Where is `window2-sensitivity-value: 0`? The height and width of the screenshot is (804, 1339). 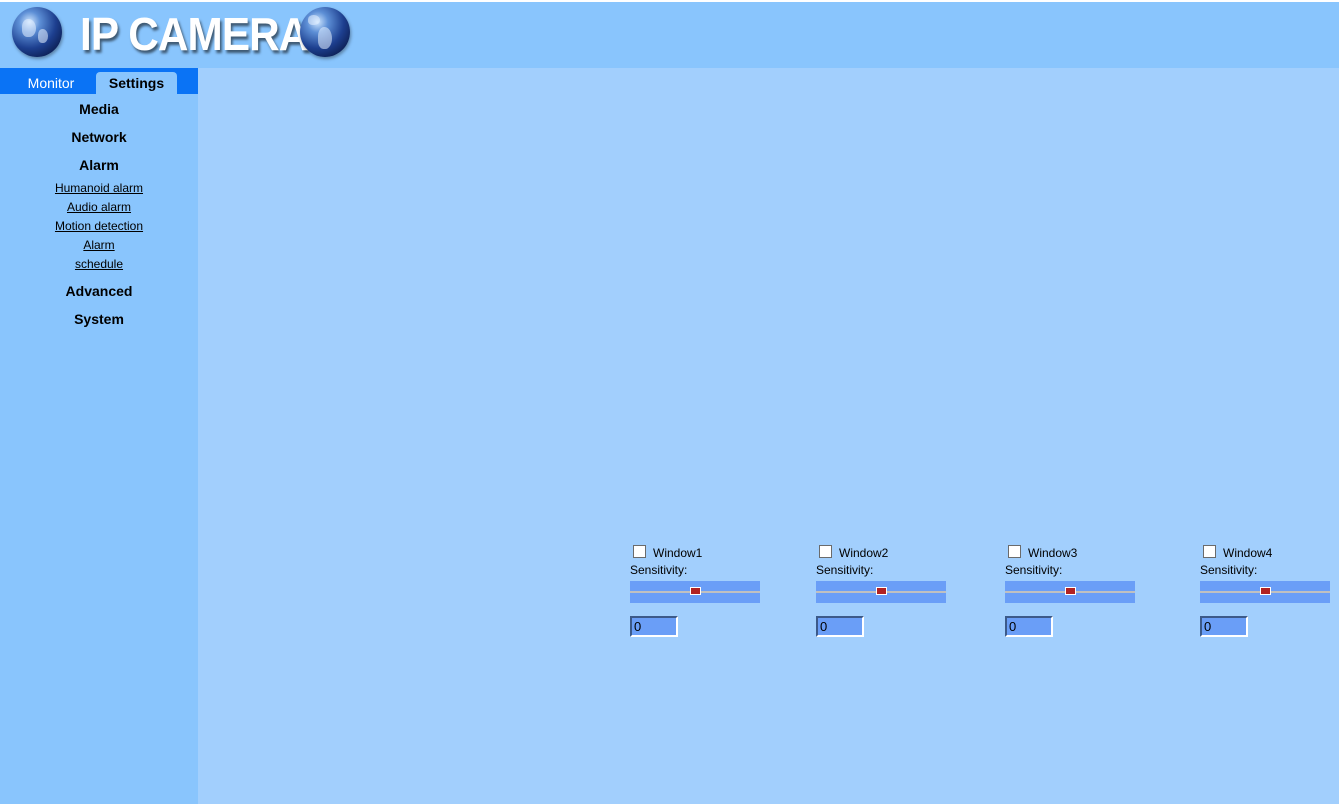
window2-sensitivity-value: 0 is located at coordinates (840, 626).